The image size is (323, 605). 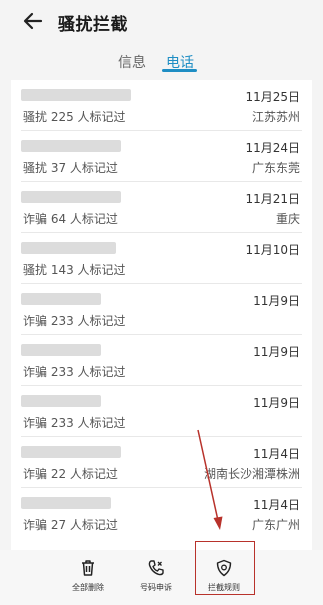 I want to click on bottom-action-bar: 全部删除 号码申诉 拦截规则, so click(x=161, y=577).